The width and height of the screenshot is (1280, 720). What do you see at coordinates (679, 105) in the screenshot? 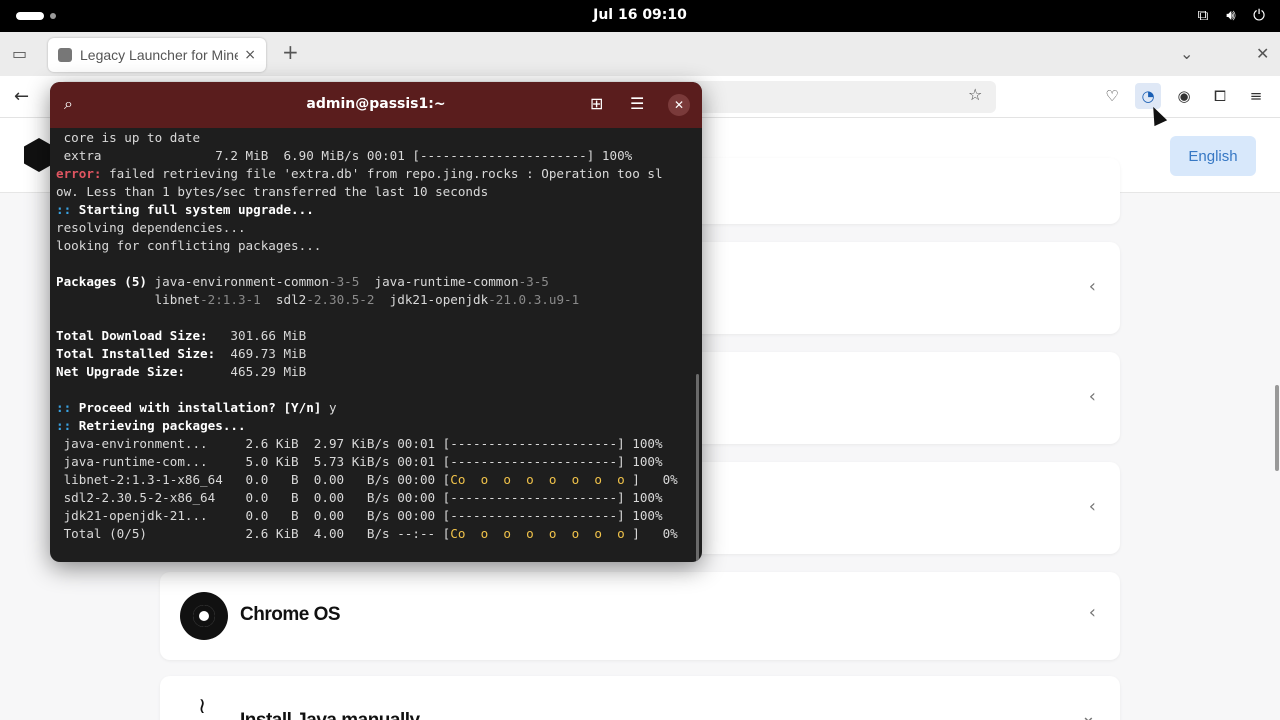
I see `close-icon: ✕` at bounding box center [679, 105].